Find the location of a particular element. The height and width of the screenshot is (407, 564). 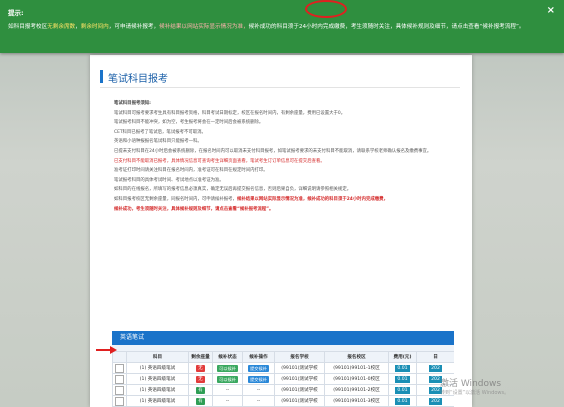

windows-watermark-subtitle: 转到“设置”以激活 Windows。 is located at coordinates (475, 393).